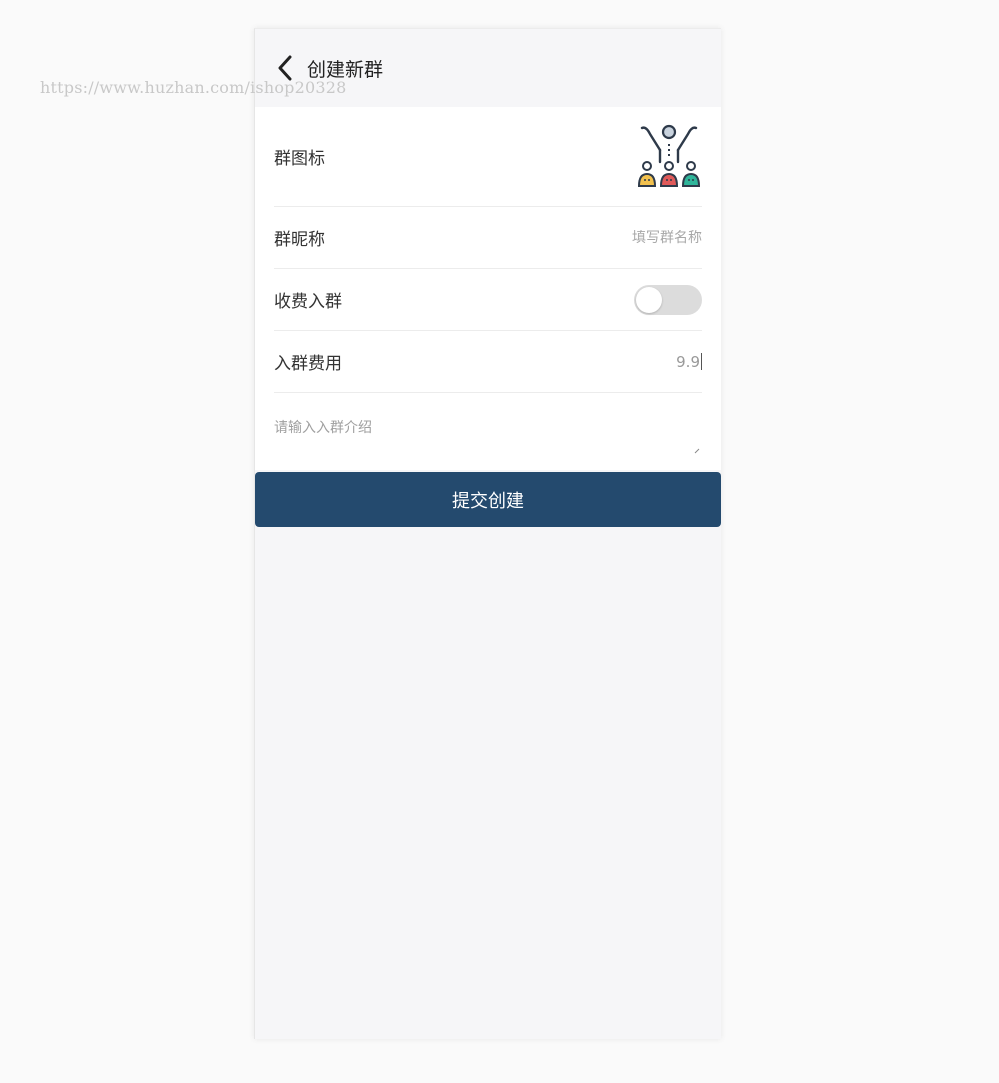 Image resolution: width=999 pixels, height=1083 pixels. What do you see at coordinates (488, 68) in the screenshot?
I see `header-bar: 创建新群` at bounding box center [488, 68].